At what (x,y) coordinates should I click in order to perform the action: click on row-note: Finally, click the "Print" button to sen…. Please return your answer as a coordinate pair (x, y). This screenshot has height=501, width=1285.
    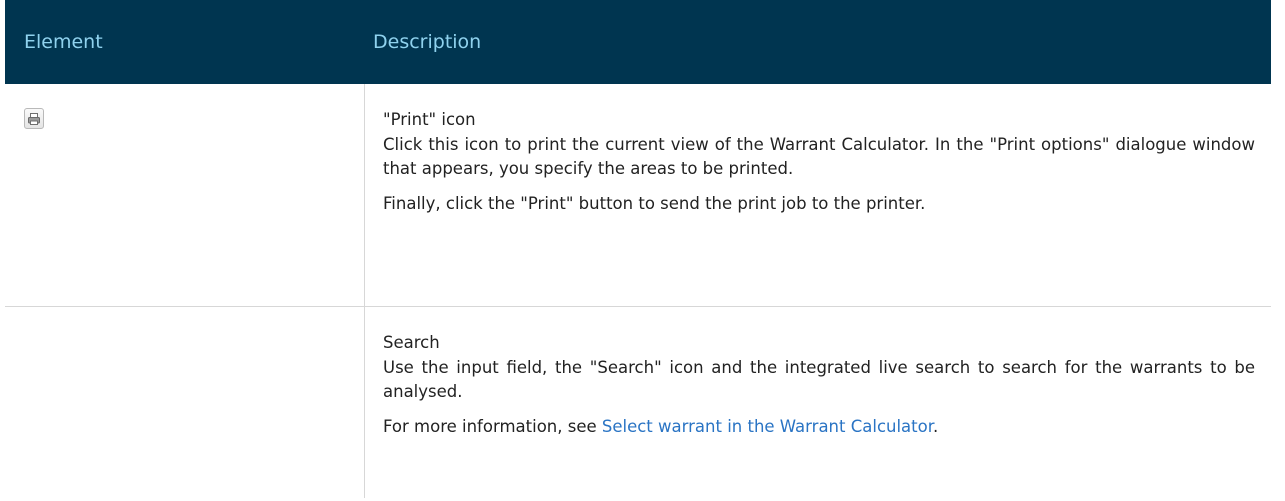
    Looking at the image, I should click on (654, 203).